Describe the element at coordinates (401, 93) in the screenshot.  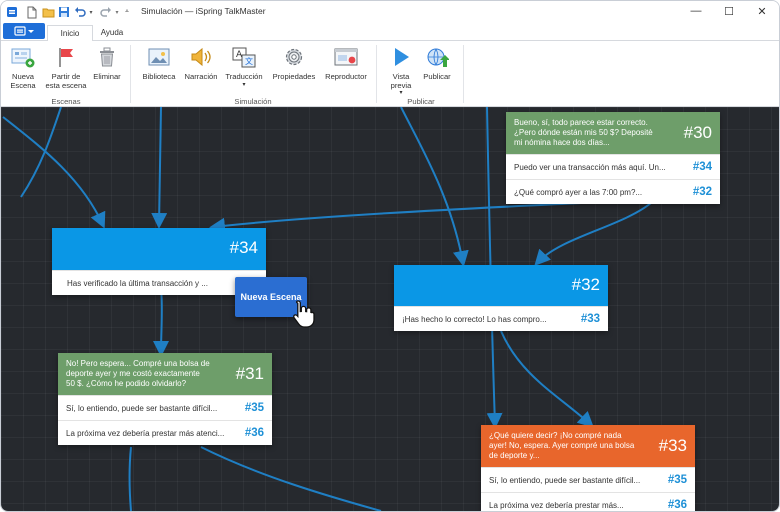
I see `preview-dropdown-icon: ▾` at that location.